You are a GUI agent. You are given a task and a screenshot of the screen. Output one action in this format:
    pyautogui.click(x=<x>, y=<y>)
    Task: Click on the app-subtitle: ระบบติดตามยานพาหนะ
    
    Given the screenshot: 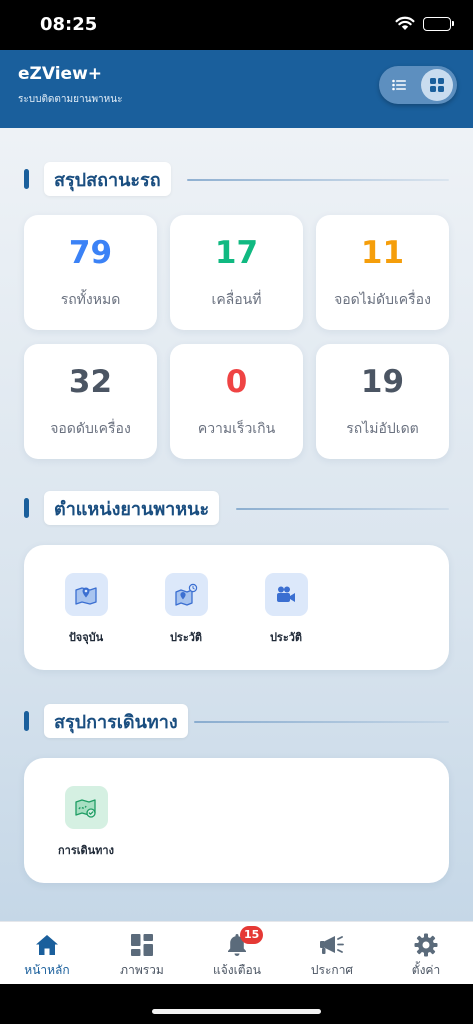 What is the action you would take?
    pyautogui.click(x=70, y=99)
    